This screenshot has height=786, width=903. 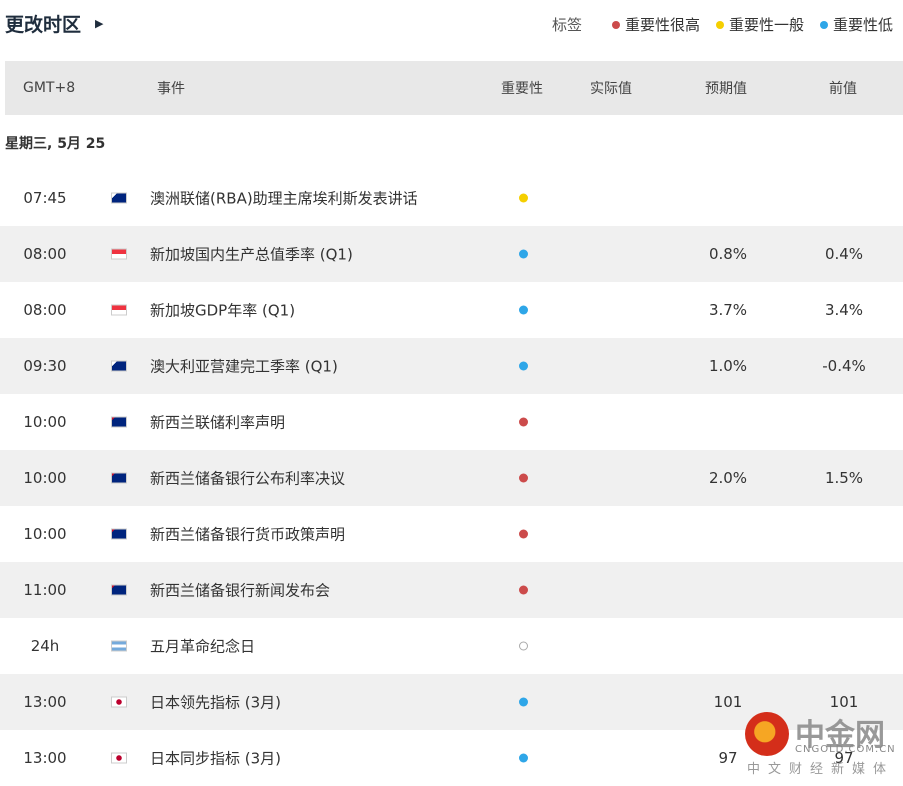 I want to click on legend-text: 重要性很高, so click(x=662, y=25).